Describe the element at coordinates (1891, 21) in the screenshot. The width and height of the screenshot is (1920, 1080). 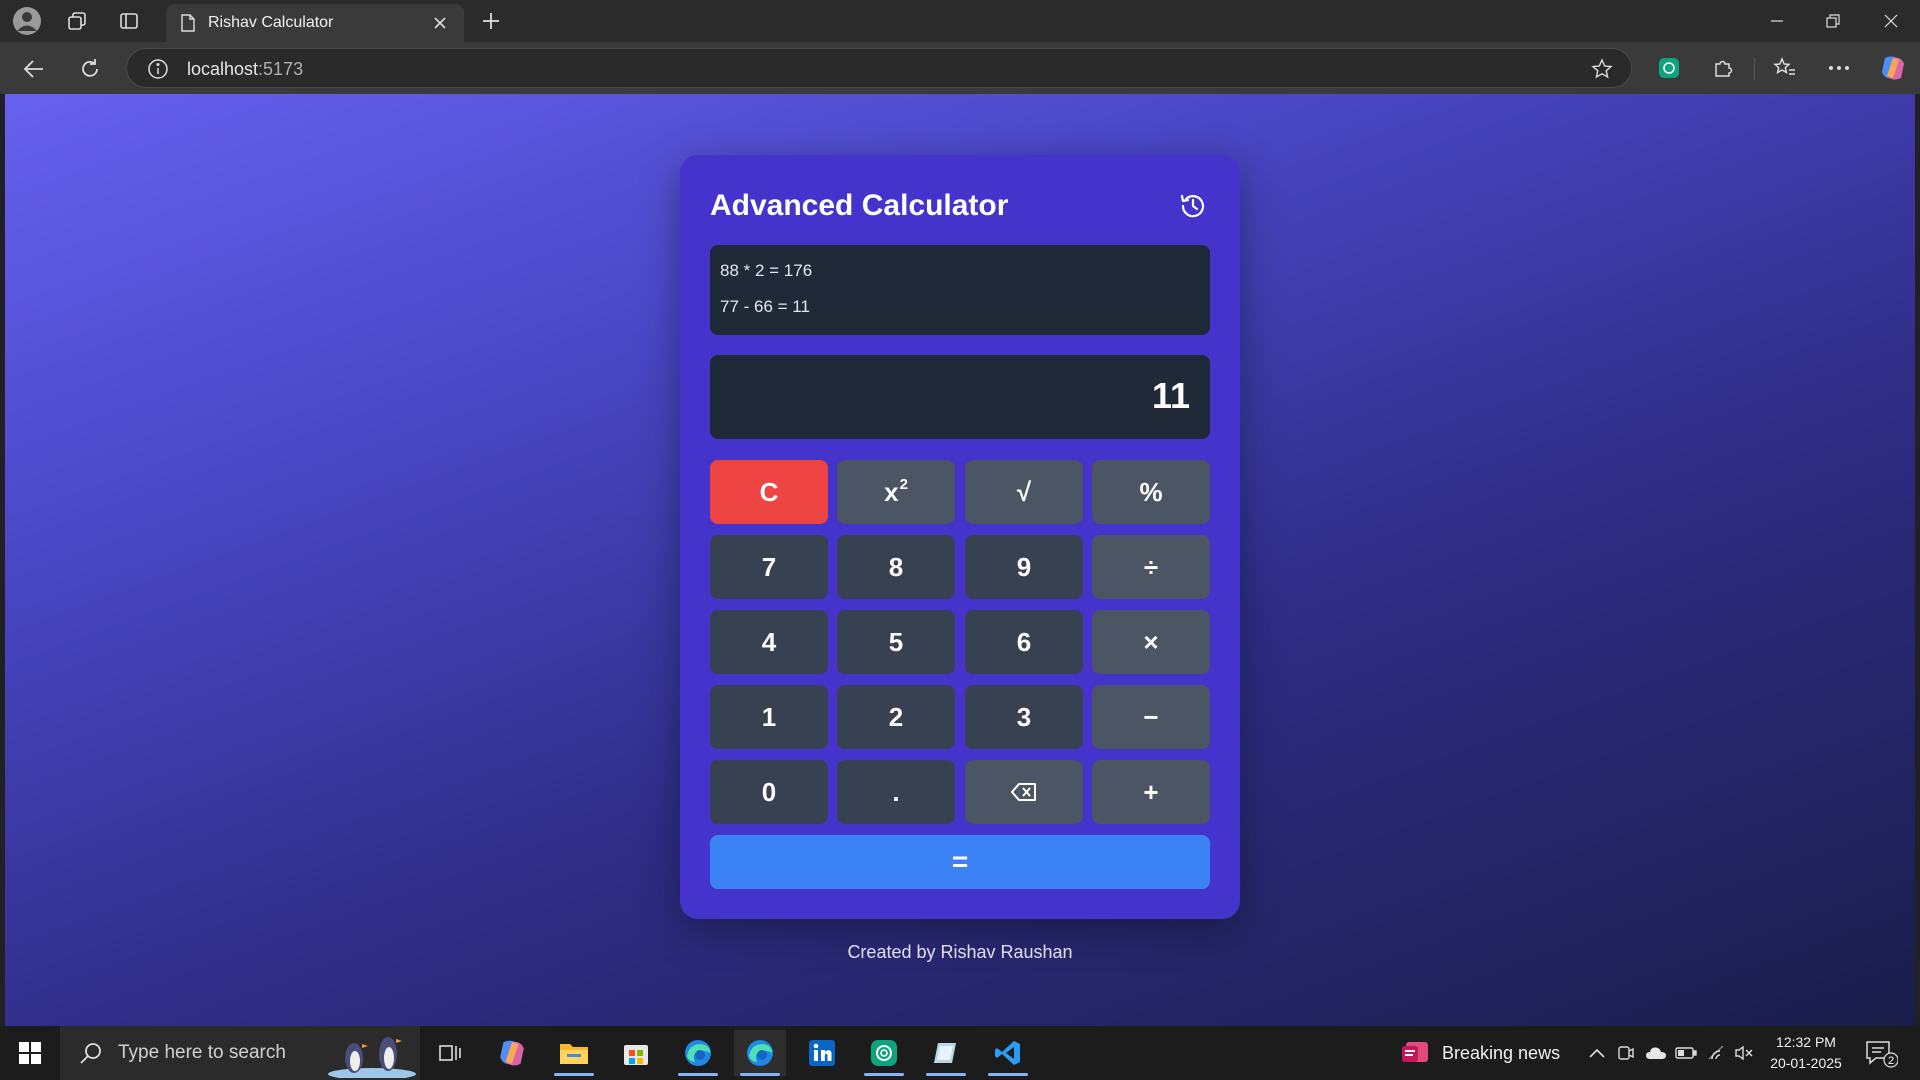
I see `close-window-button` at that location.